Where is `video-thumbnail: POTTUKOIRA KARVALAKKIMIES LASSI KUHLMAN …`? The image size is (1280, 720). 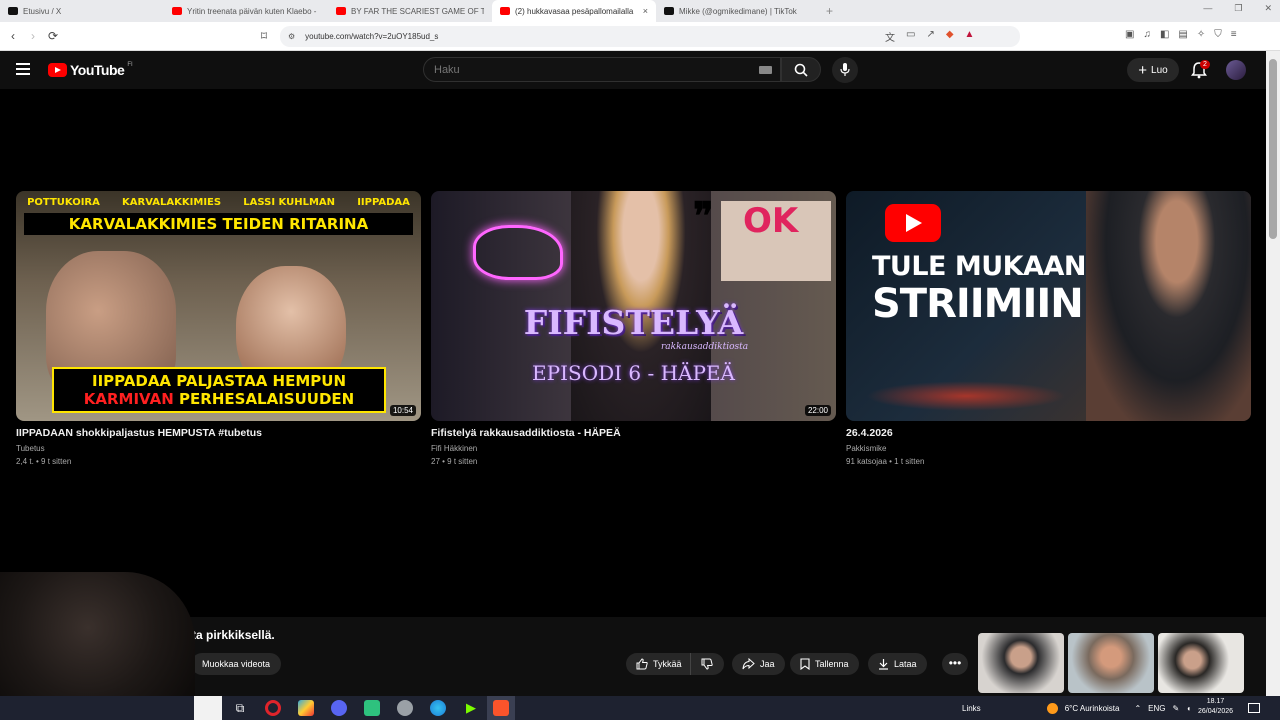
video-thumbnail: POTTUKOIRA KARVALAKKIMIES LASSI KUHLMAN … is located at coordinates (218, 306).